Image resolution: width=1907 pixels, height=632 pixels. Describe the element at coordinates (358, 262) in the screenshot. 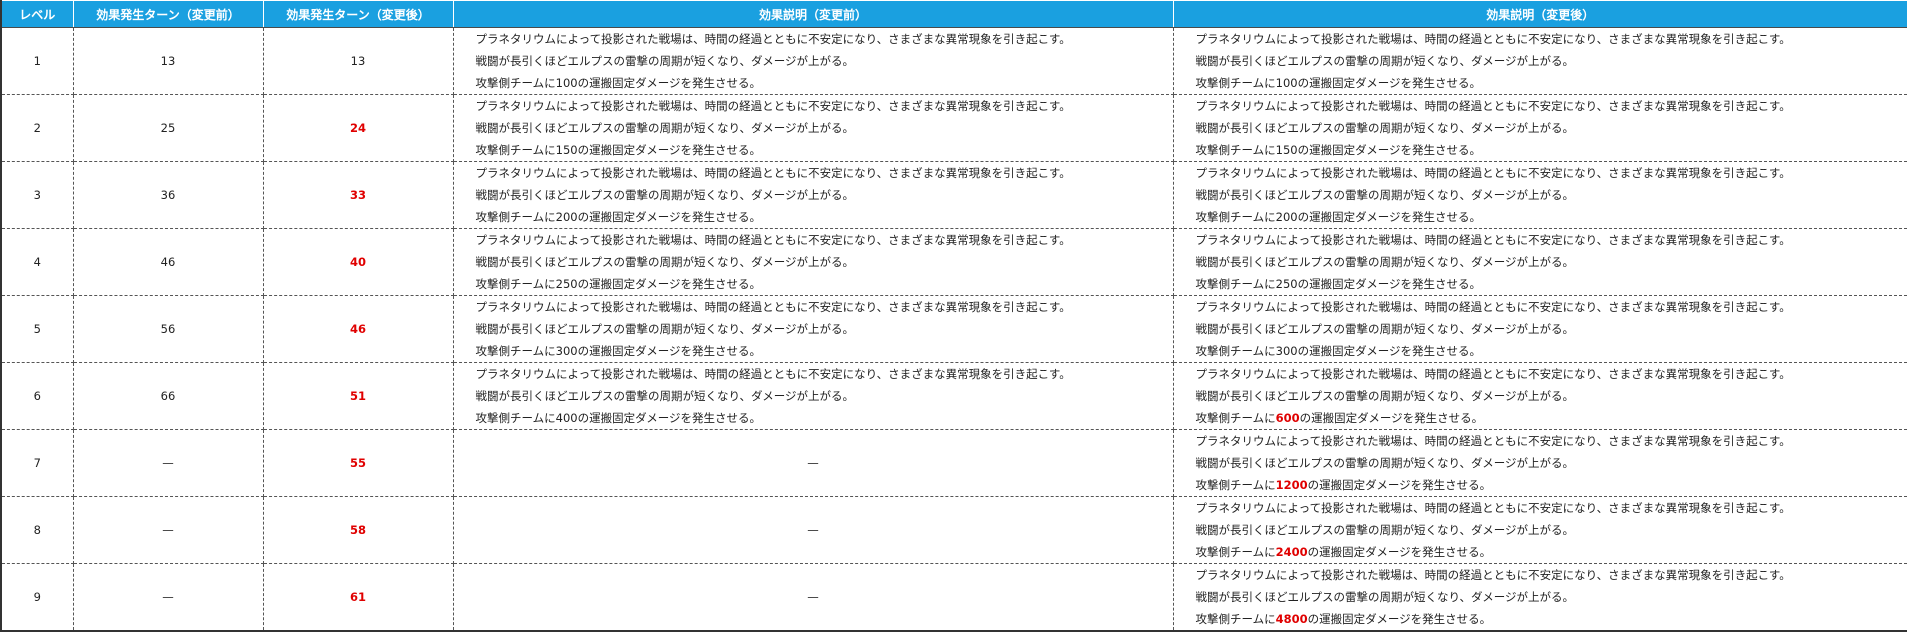

I see `turn-after-cell: 40` at that location.